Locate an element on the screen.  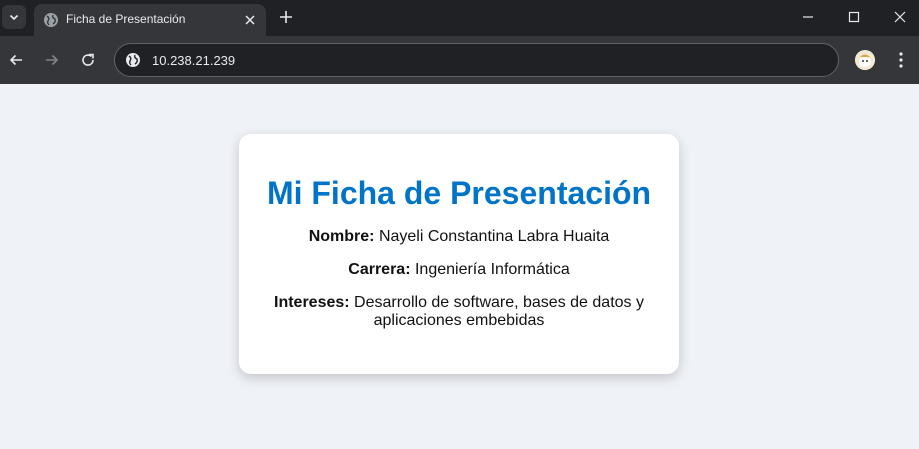
maximize-icon is located at coordinates (854, 17).